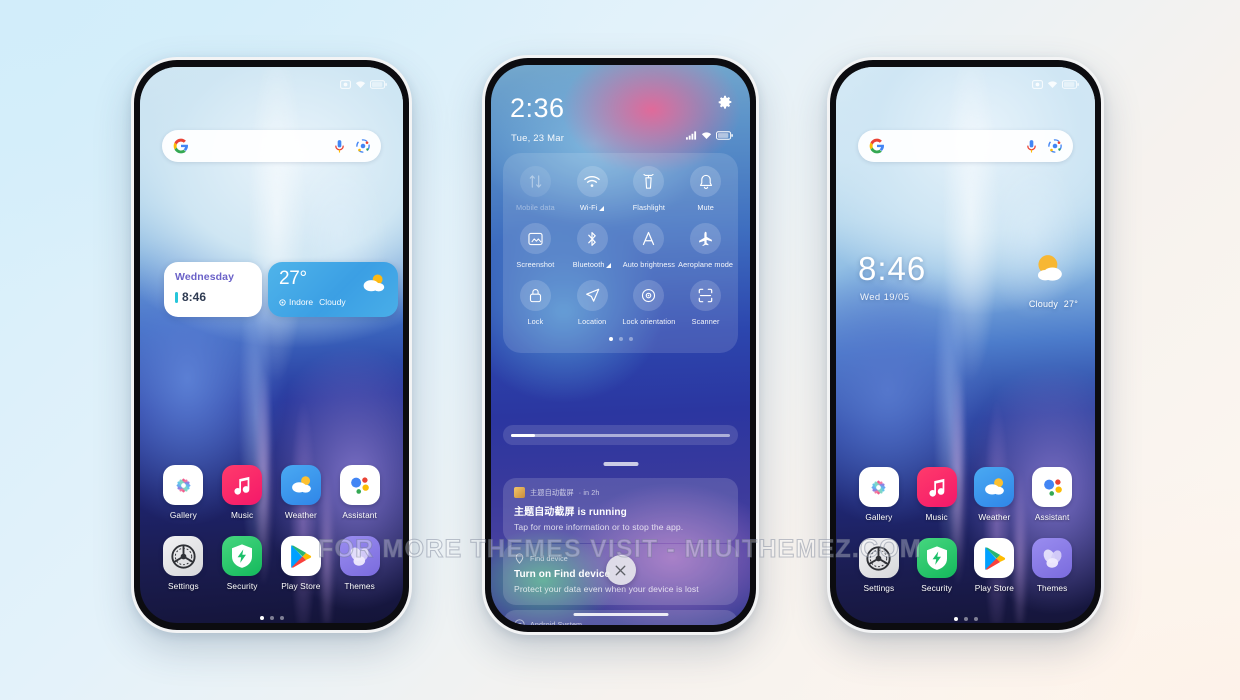 This screenshot has height=700, width=1240. Describe the element at coordinates (570, 512) in the screenshot. I see `notification-title: 主题自动截屏 is running` at that location.